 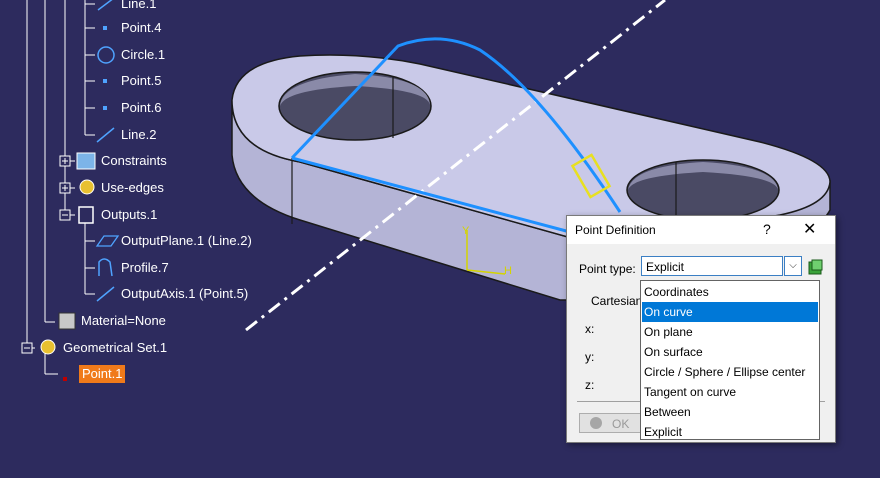 I want to click on y-label: y:, so click(x=590, y=357).